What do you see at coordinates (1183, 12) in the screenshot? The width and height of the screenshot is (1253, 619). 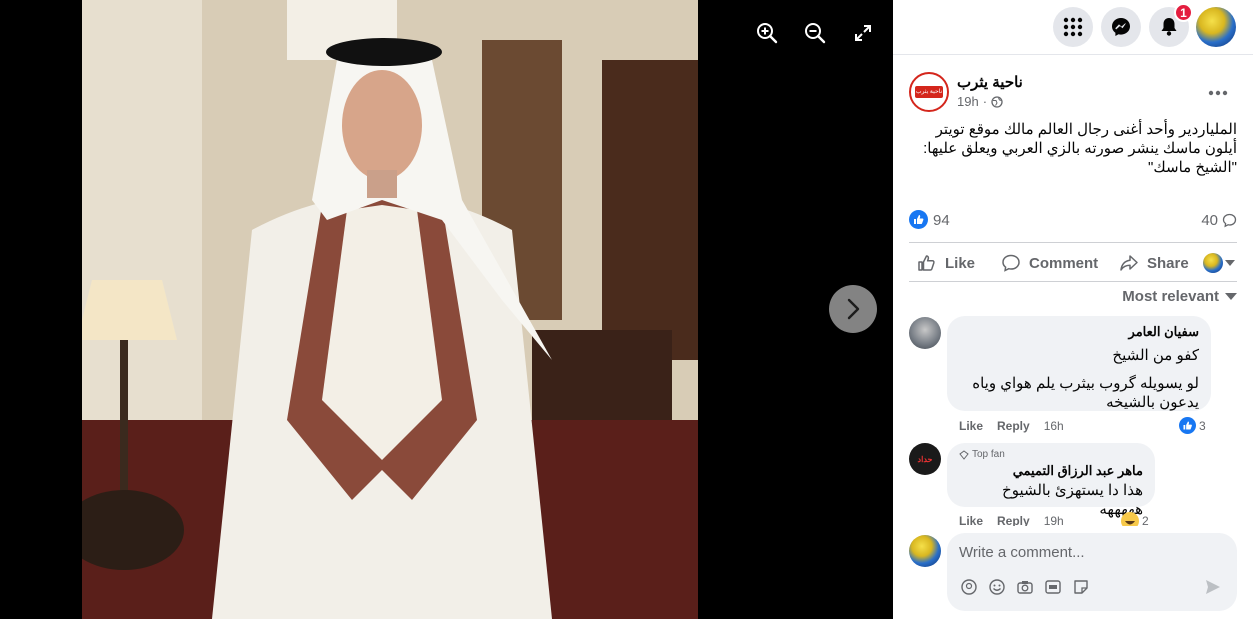 I see `notification-badge: 1` at bounding box center [1183, 12].